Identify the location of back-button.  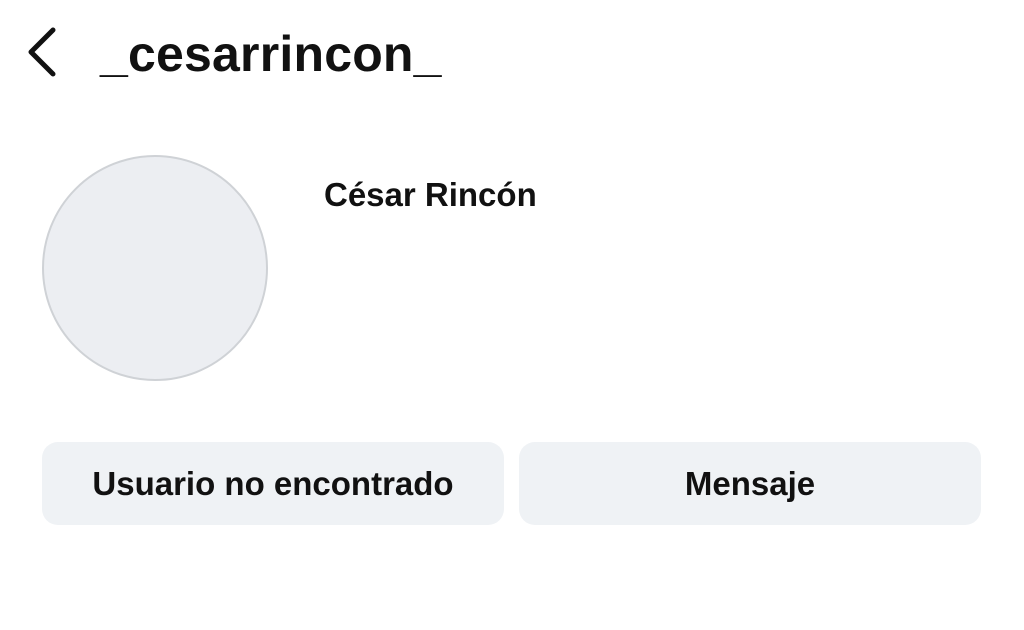
(42, 54).